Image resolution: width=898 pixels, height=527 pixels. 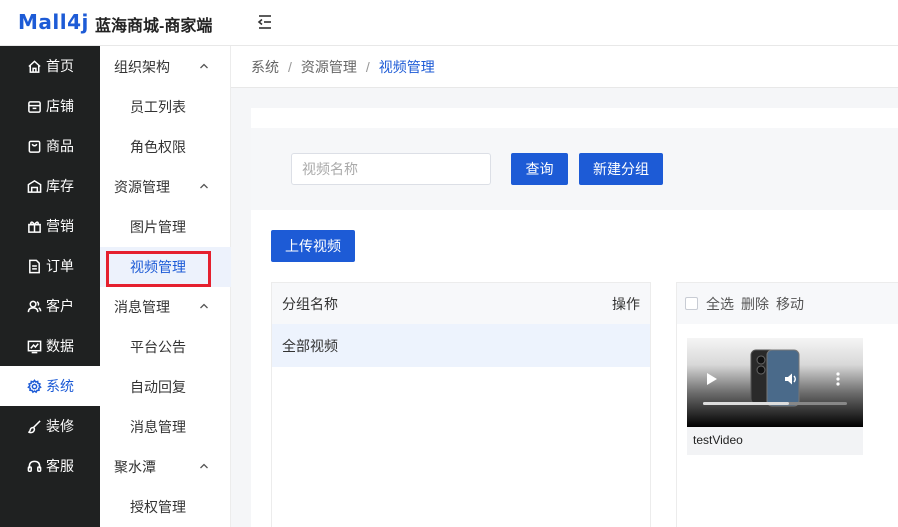 I want to click on sidebar-item-label: 库存, so click(x=60, y=186).